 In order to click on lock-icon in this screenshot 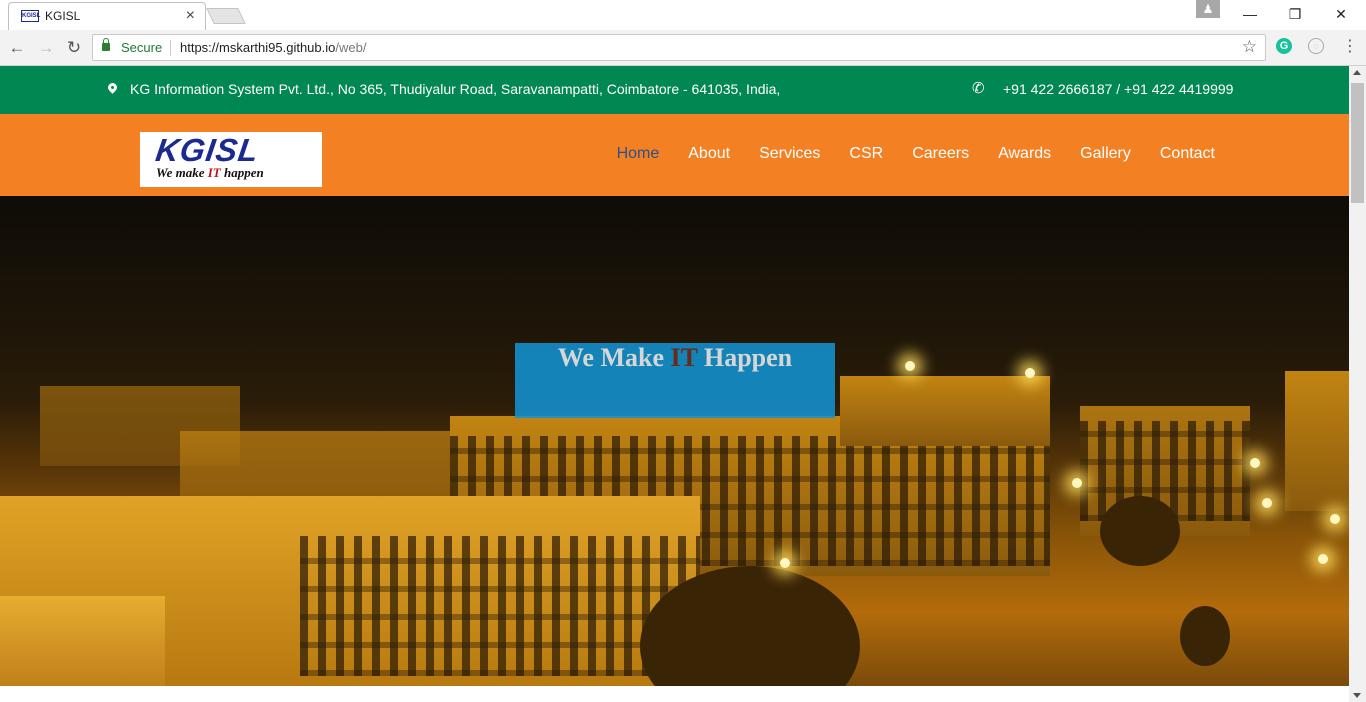, I will do `click(106, 44)`.